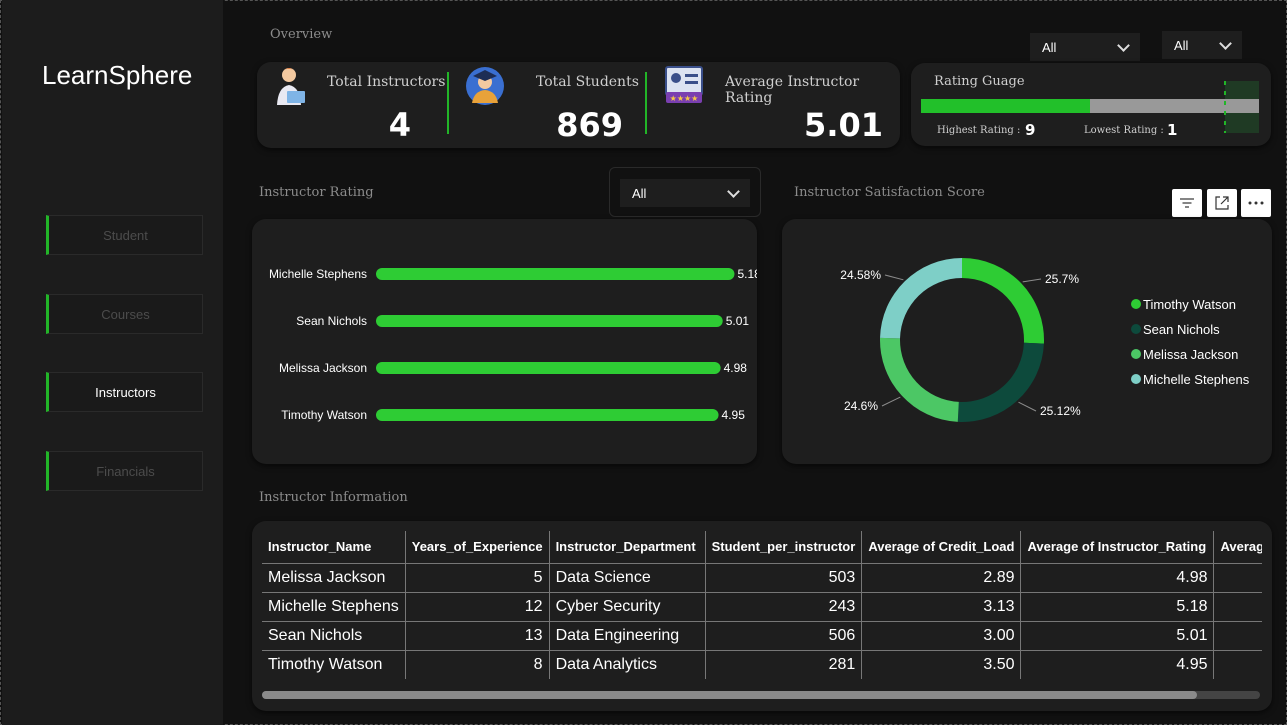 This screenshot has width=1287, height=725. I want to click on gauge-highest-value: 9, so click(1030, 130).